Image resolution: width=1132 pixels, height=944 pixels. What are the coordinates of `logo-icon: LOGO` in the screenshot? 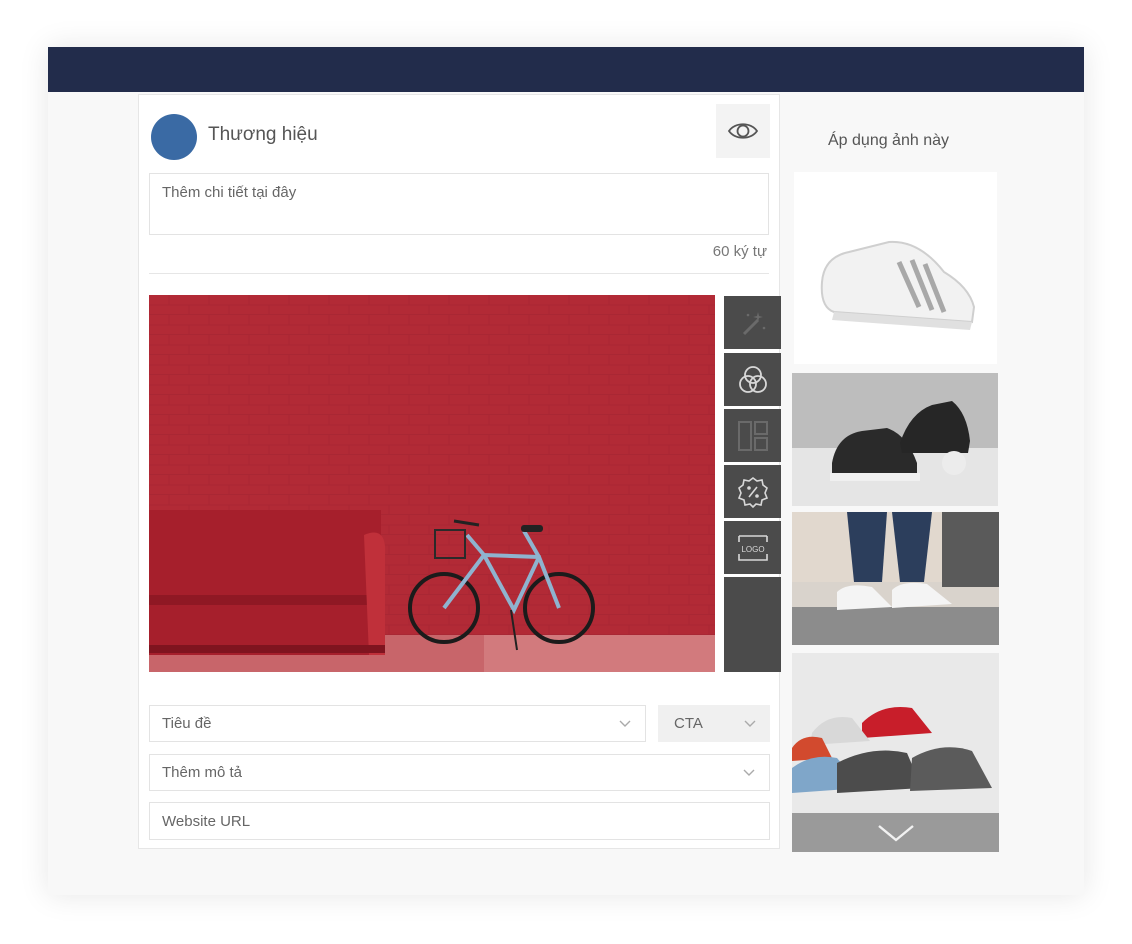 It's located at (752, 547).